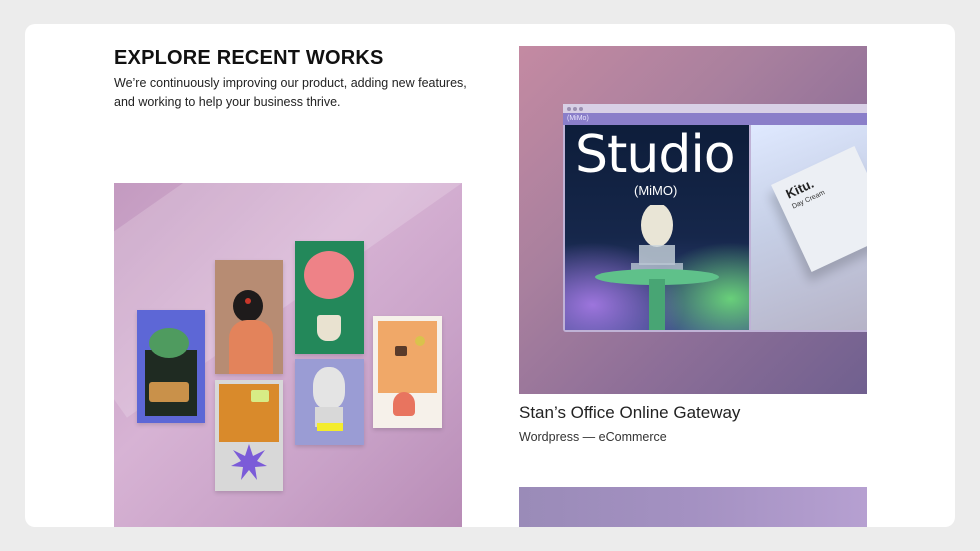 Image resolution: width=980 pixels, height=551 pixels. Describe the element at coordinates (329, 297) in the screenshot. I see `poster-green-circle` at that location.